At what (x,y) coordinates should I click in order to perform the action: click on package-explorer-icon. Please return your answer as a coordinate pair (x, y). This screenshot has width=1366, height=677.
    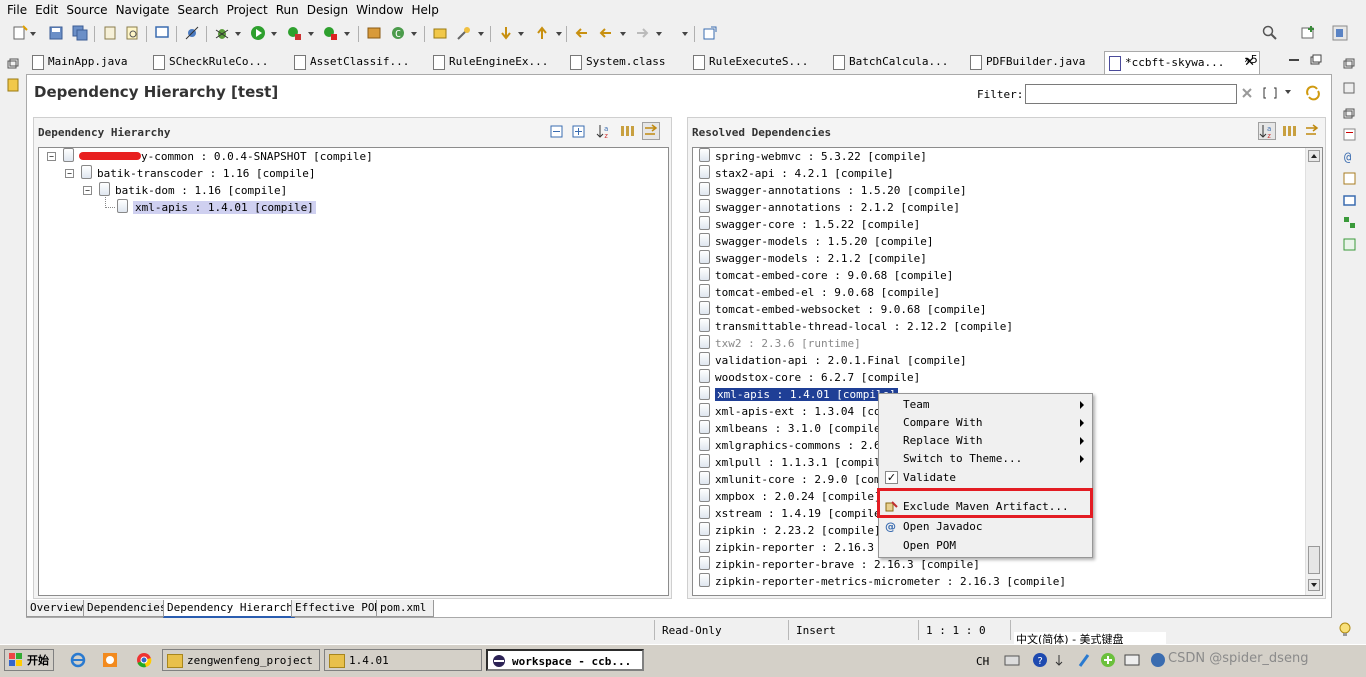
    Looking at the image, I should click on (13, 85).